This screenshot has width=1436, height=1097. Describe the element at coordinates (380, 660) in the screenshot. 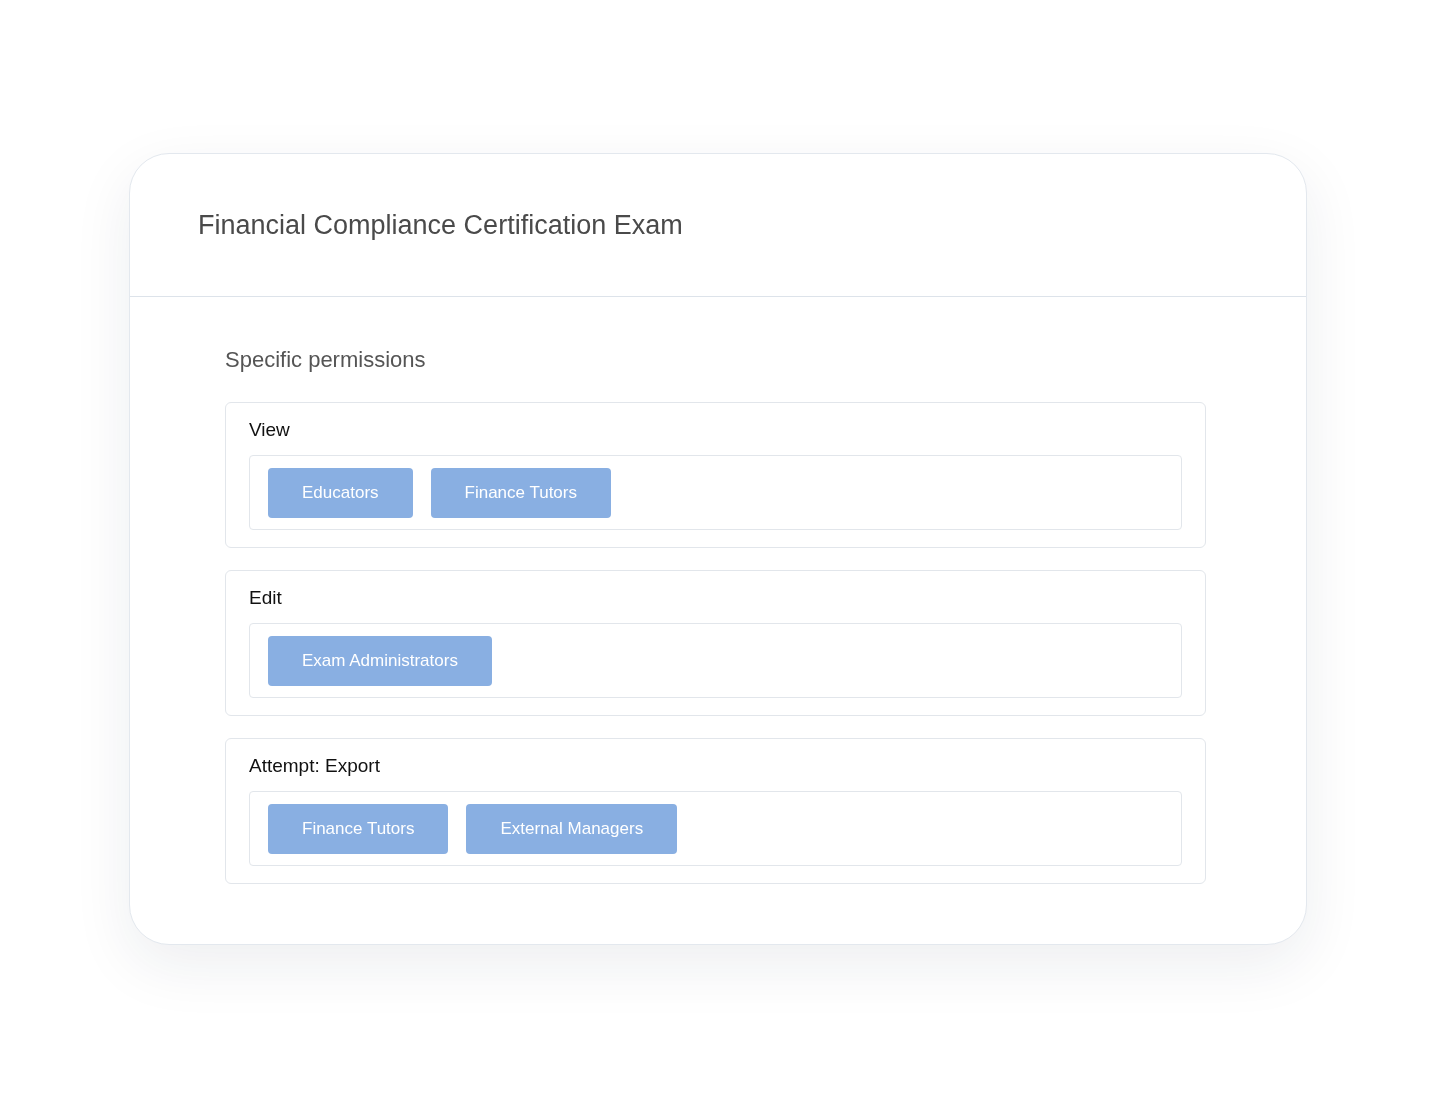

I see `group-tag: Exam Administrators` at that location.